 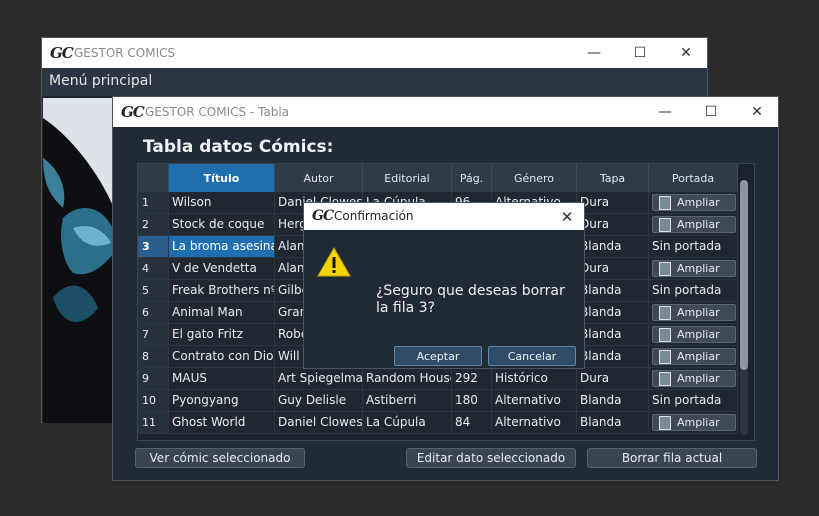 What do you see at coordinates (374, 53) in the screenshot?
I see `main-titlebar: GC GESTOR COMICS — ☐ ✕` at bounding box center [374, 53].